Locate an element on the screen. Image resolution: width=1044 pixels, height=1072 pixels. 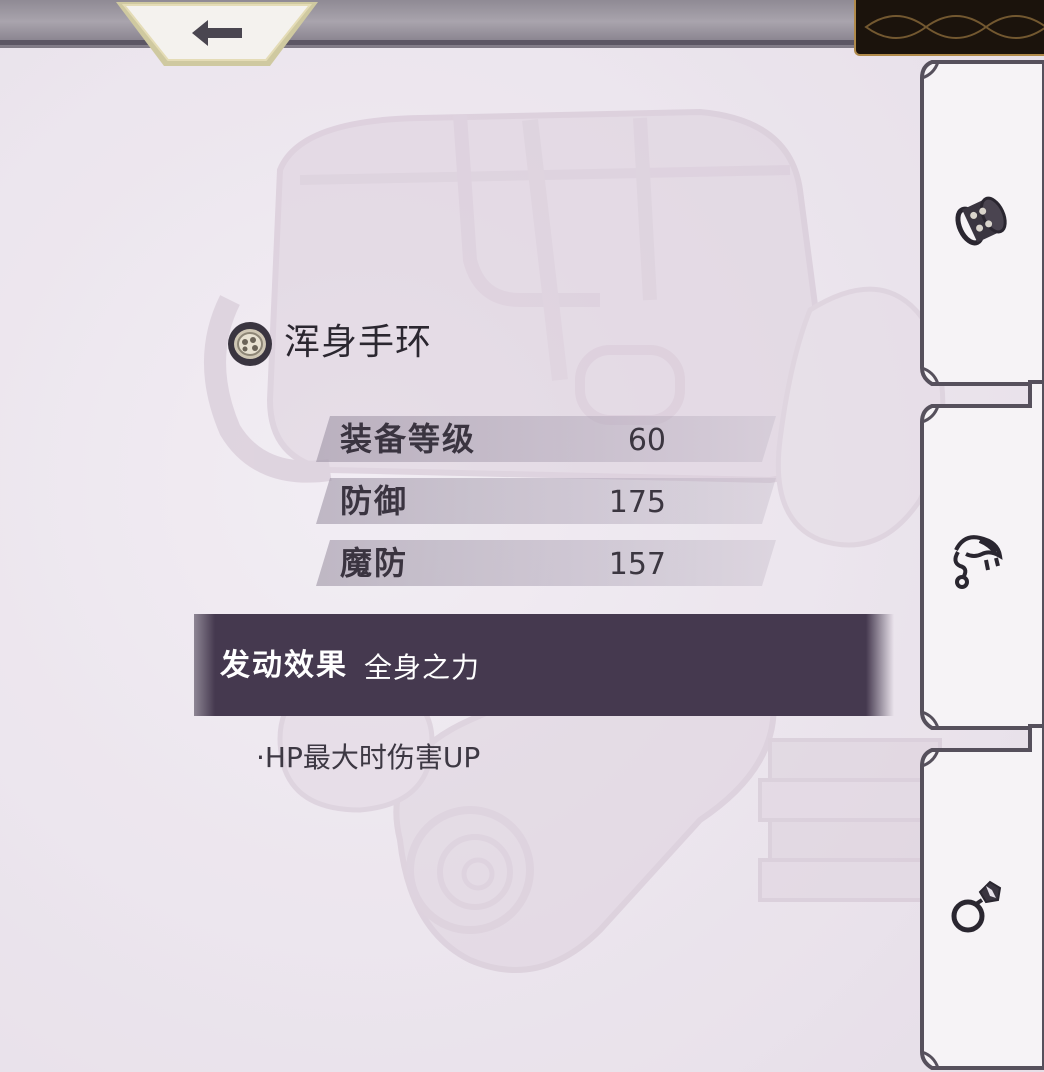
stat-value: 175 is located at coordinates (637, 502).